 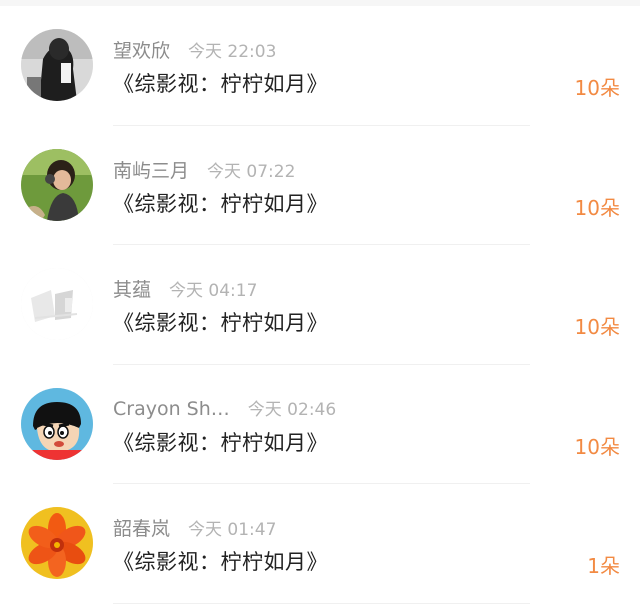 What do you see at coordinates (232, 530) in the screenshot?
I see `timestamp: 今天 01:47` at bounding box center [232, 530].